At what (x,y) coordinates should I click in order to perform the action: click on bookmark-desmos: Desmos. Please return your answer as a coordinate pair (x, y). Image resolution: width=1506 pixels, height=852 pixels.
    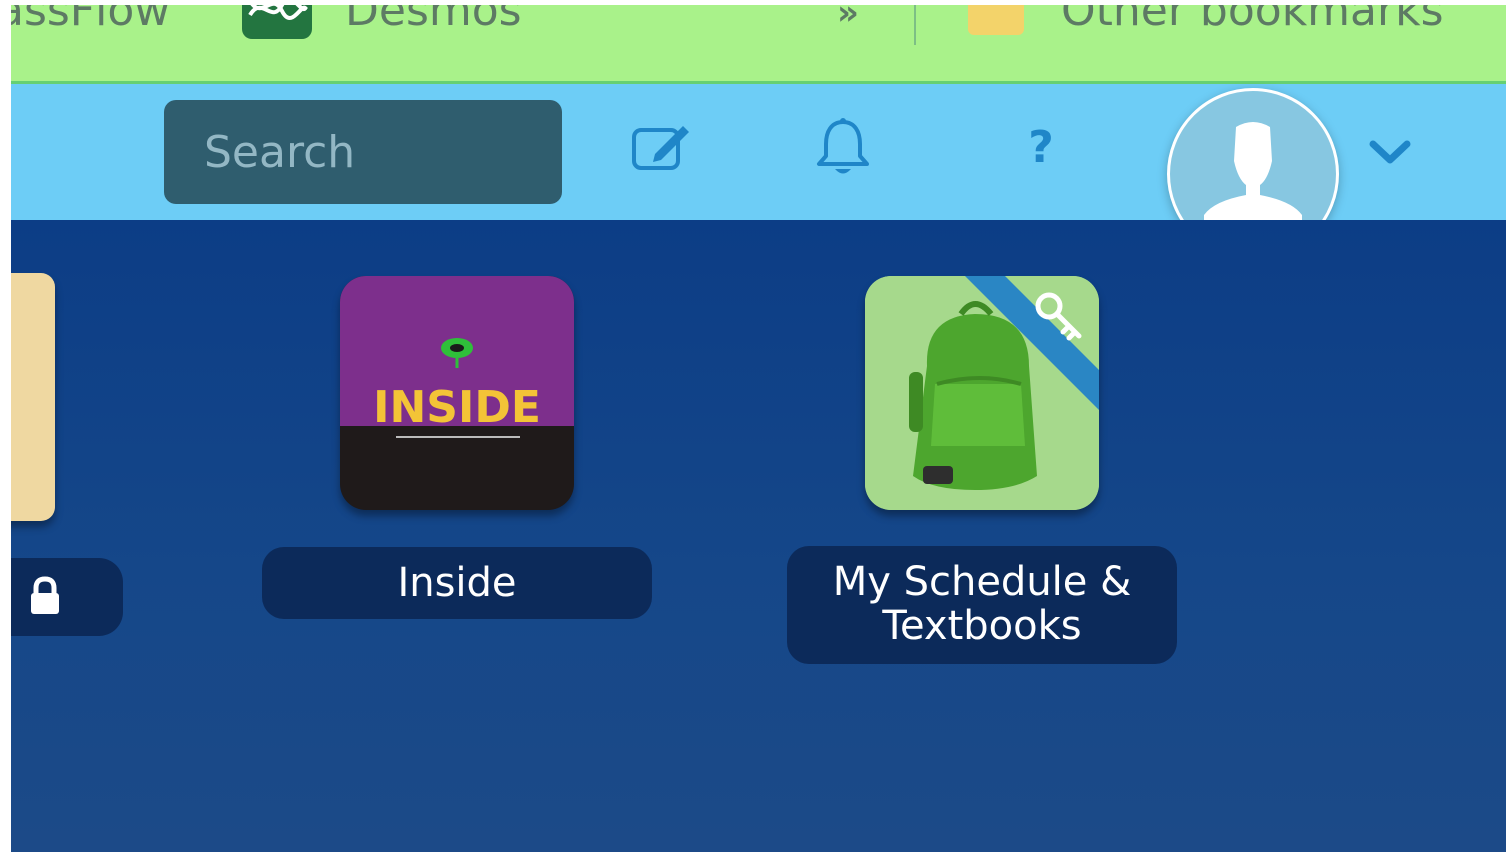
    Looking at the image, I should click on (433, 19).